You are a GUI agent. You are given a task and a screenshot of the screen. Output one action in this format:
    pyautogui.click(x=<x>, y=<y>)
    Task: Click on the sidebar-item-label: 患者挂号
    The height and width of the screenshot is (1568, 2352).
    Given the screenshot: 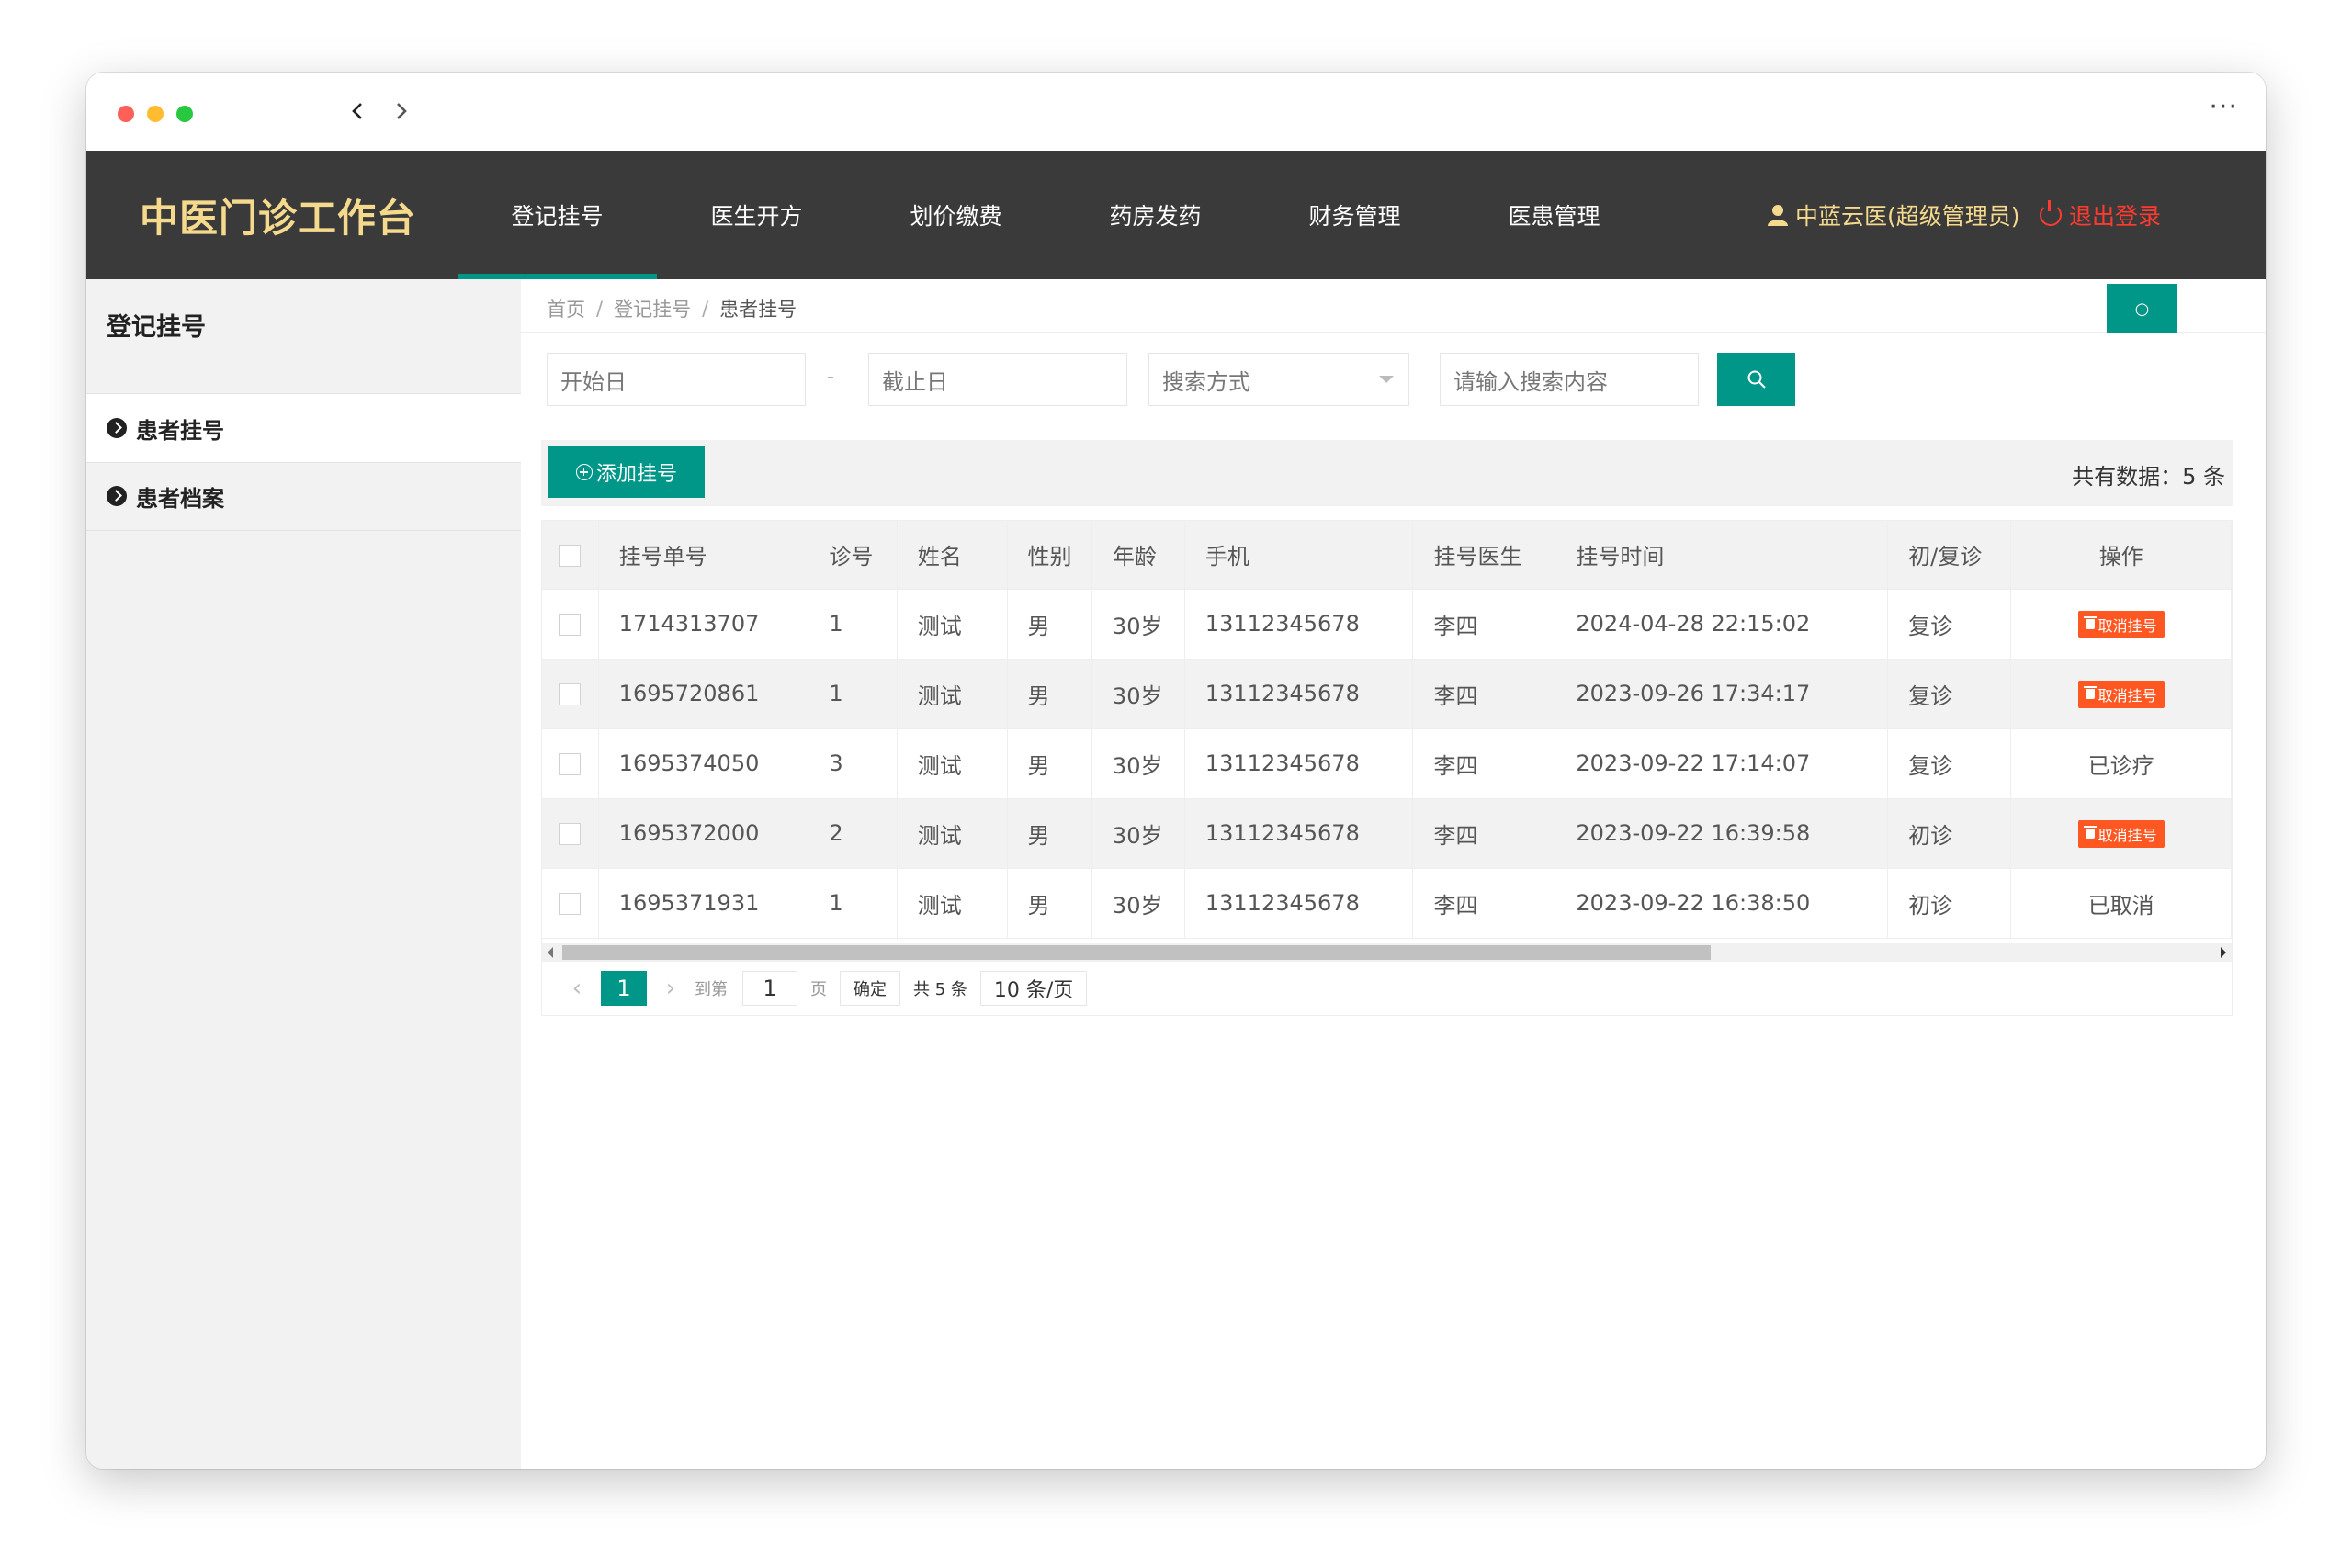 What is the action you would take?
    pyautogui.click(x=180, y=431)
    